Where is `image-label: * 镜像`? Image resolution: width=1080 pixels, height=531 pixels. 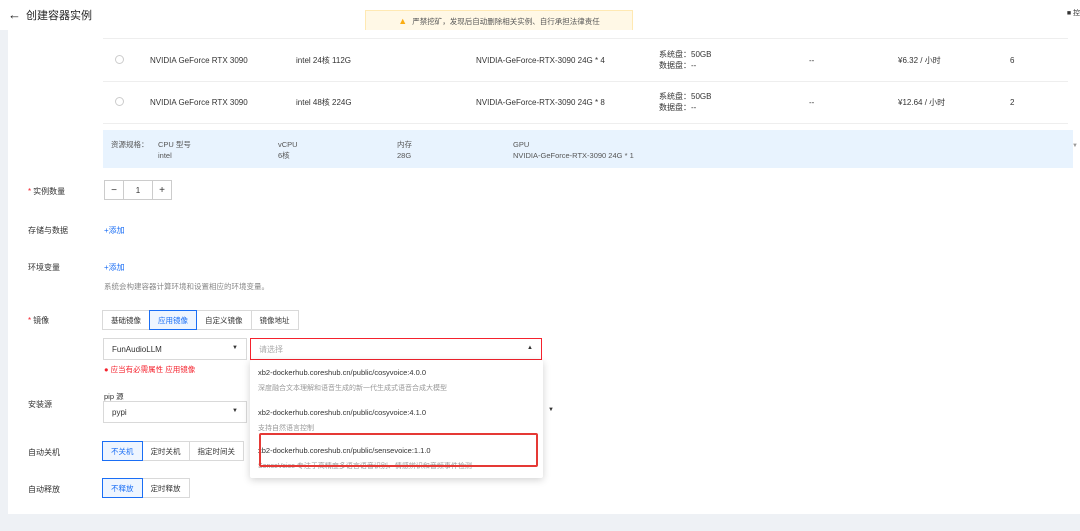 image-label: * 镜像 is located at coordinates (39, 320).